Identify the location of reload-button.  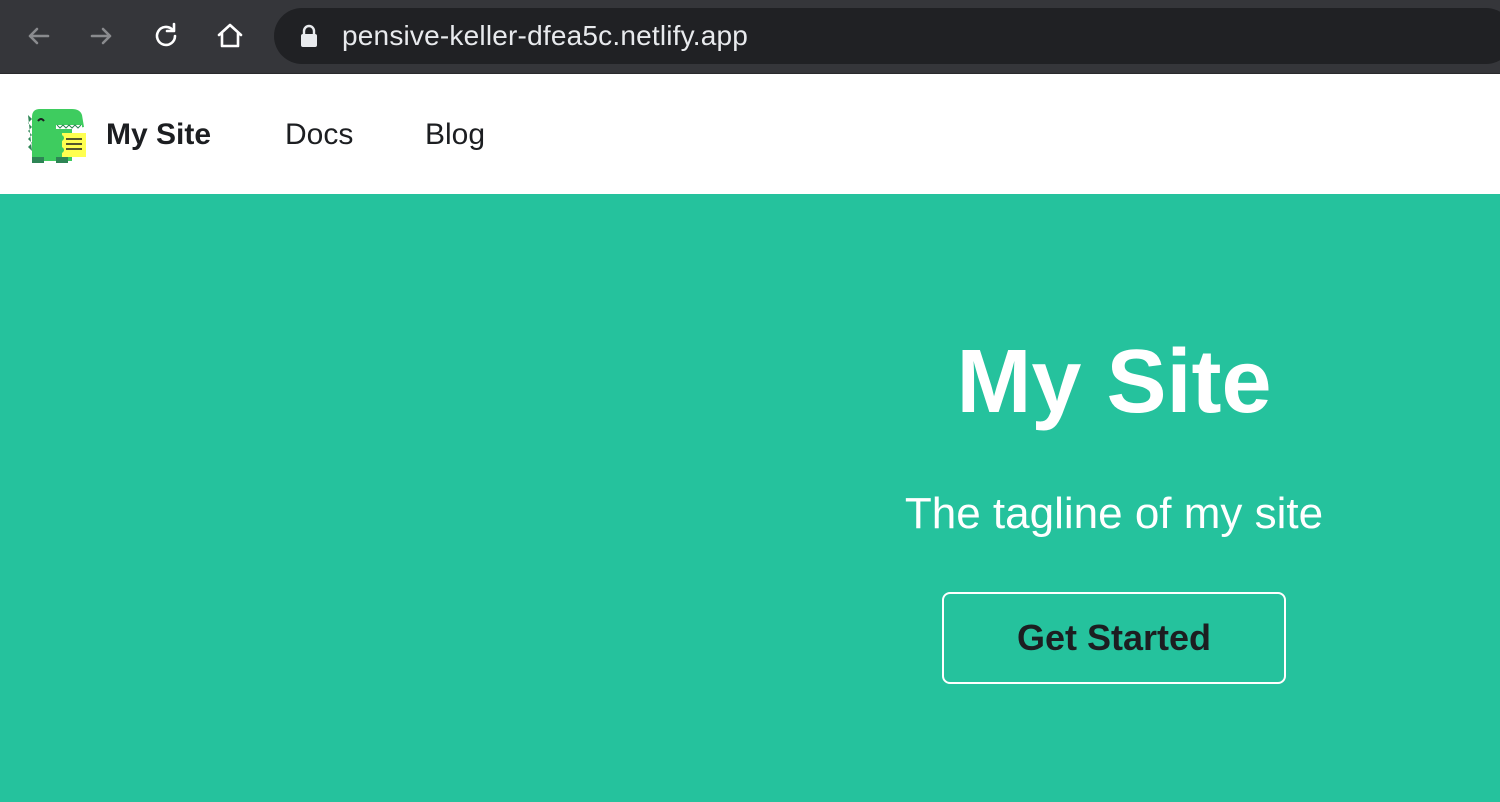
(166, 36).